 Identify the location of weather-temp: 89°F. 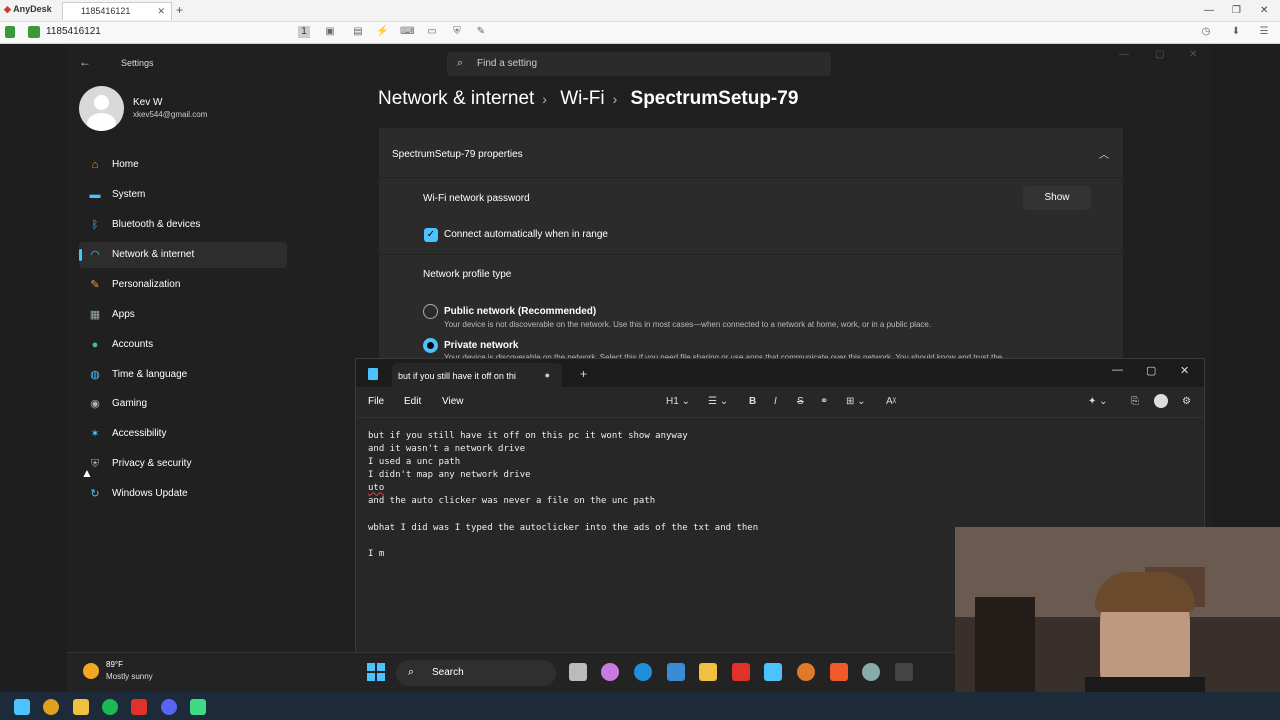
(114, 664).